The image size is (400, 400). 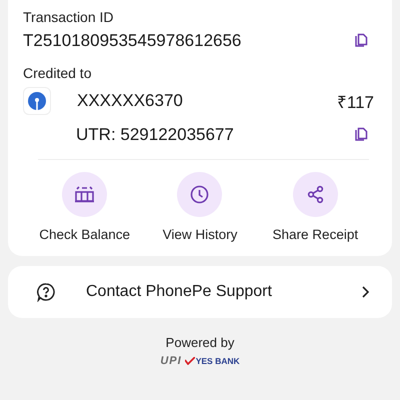 What do you see at coordinates (355, 102) in the screenshot?
I see `amount: ₹117` at bounding box center [355, 102].